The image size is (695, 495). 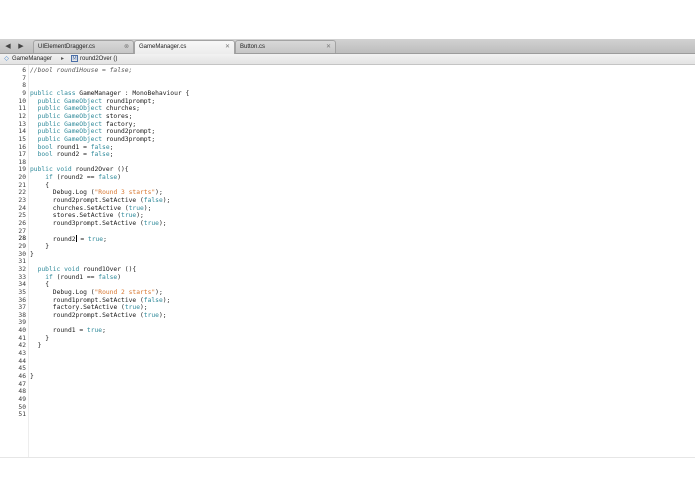 I want to click on code-token: round1prompt;, so click(x=130, y=101).